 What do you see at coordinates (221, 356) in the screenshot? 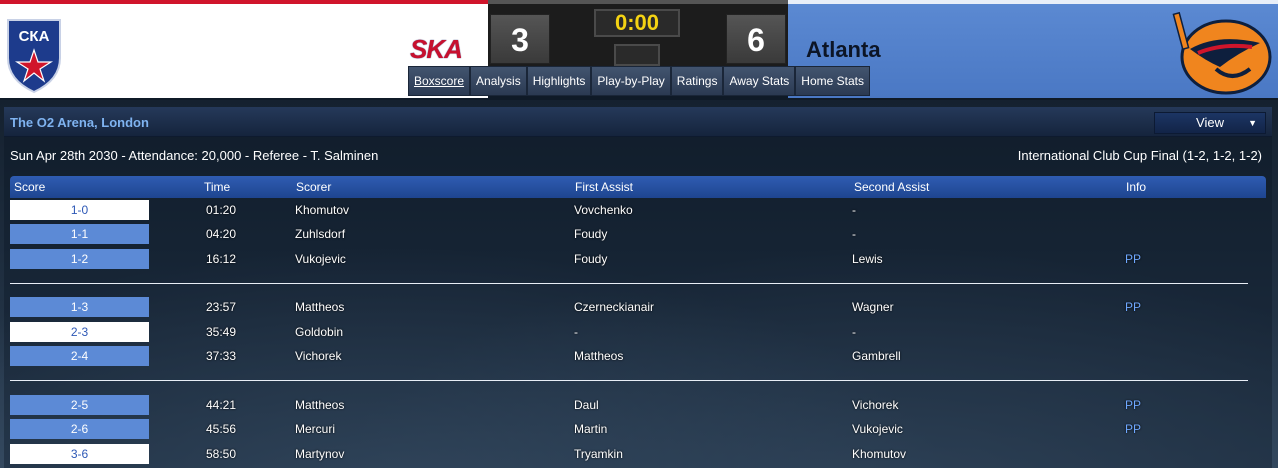
I see `goal-time: 37:33` at bounding box center [221, 356].